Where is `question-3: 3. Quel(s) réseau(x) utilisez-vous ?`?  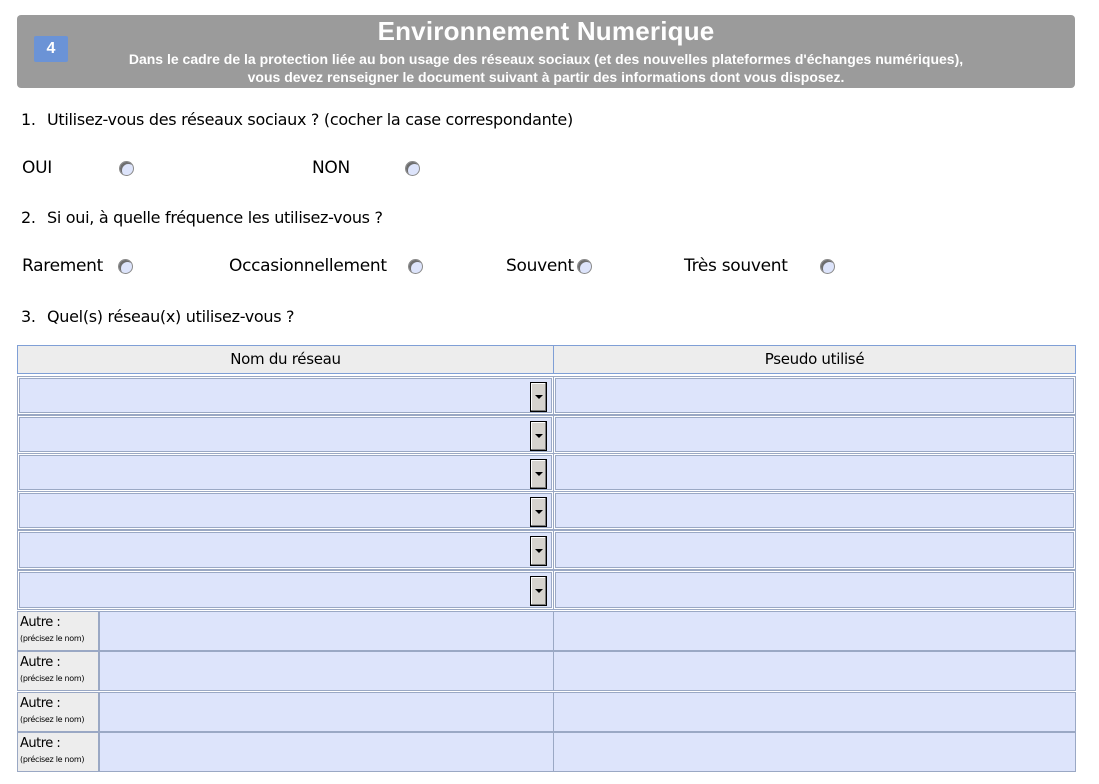 question-3: 3. Quel(s) réseau(x) utilisez-vous ? is located at coordinates (158, 316).